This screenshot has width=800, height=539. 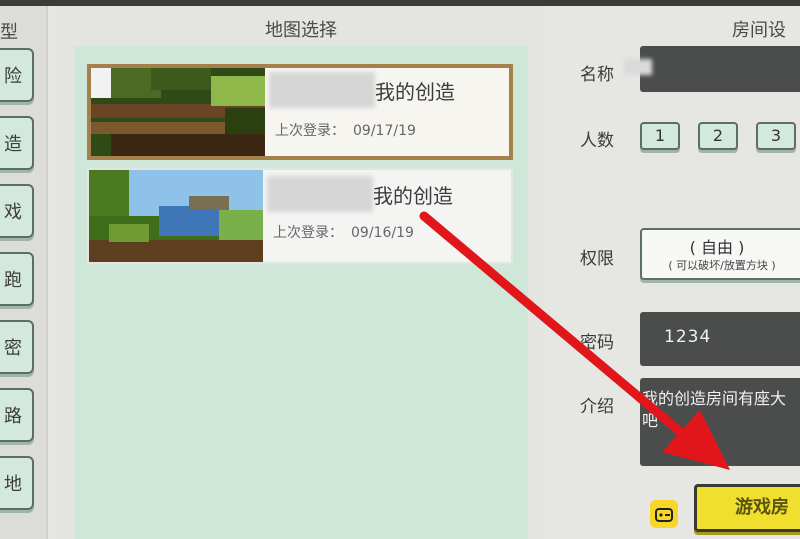 What do you see at coordinates (17, 143) in the screenshot?
I see `mode-button-2: 造` at bounding box center [17, 143].